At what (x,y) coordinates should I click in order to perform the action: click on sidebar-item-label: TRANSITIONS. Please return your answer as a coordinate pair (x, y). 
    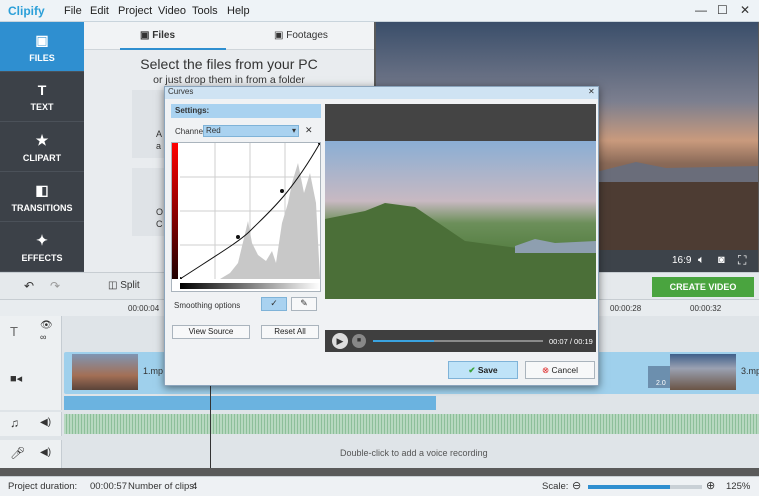
    Looking at the image, I should click on (42, 208).